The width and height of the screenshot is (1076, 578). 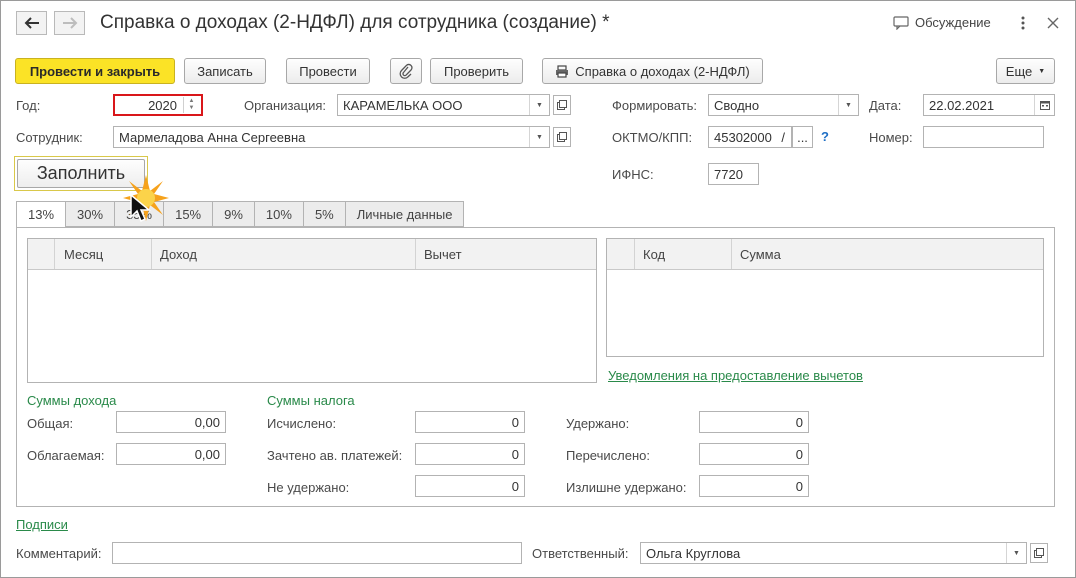 I want to click on arrow-left-icon, so click(x=31, y=23).